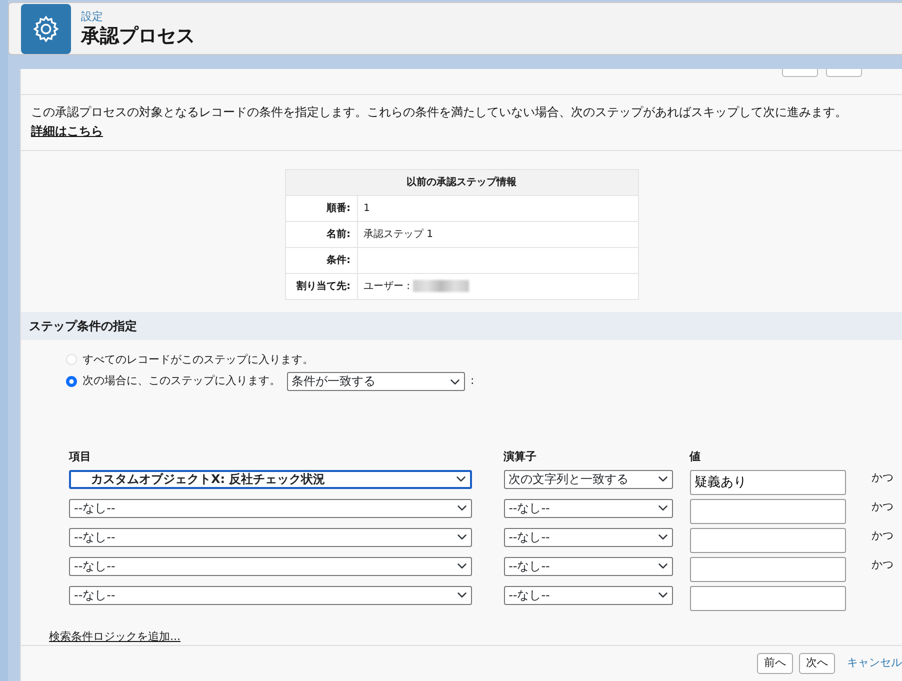 The image size is (902, 681). I want to click on cancel-link: キャンセル, so click(874, 663).